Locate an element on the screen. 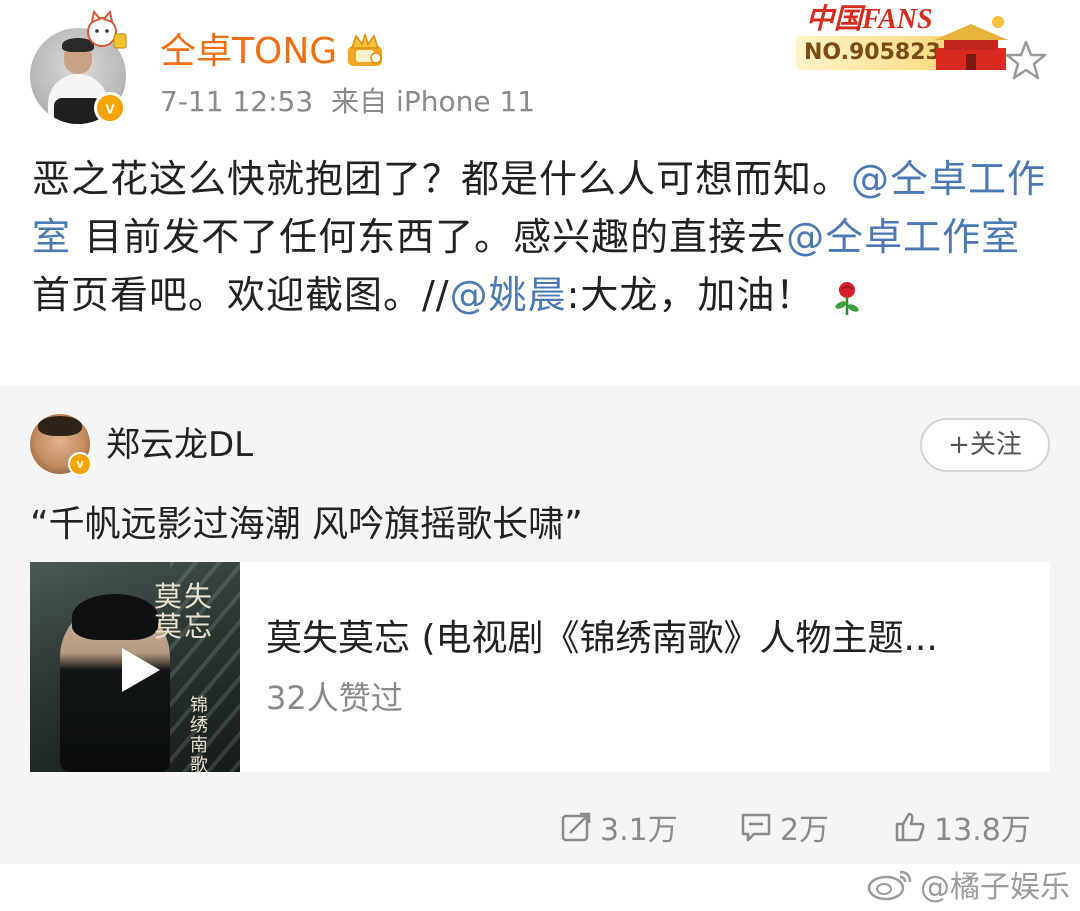 The image size is (1080, 911). cover-subtitle: 锦绣南歌 is located at coordinates (199, 734).